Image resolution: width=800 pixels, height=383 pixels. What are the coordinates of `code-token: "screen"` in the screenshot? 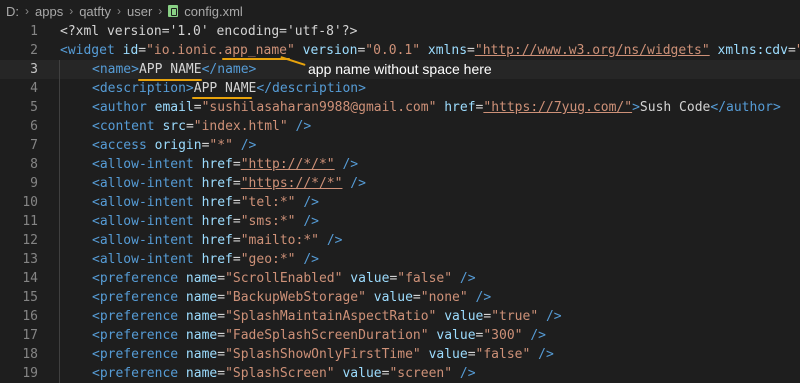 It's located at (421, 373).